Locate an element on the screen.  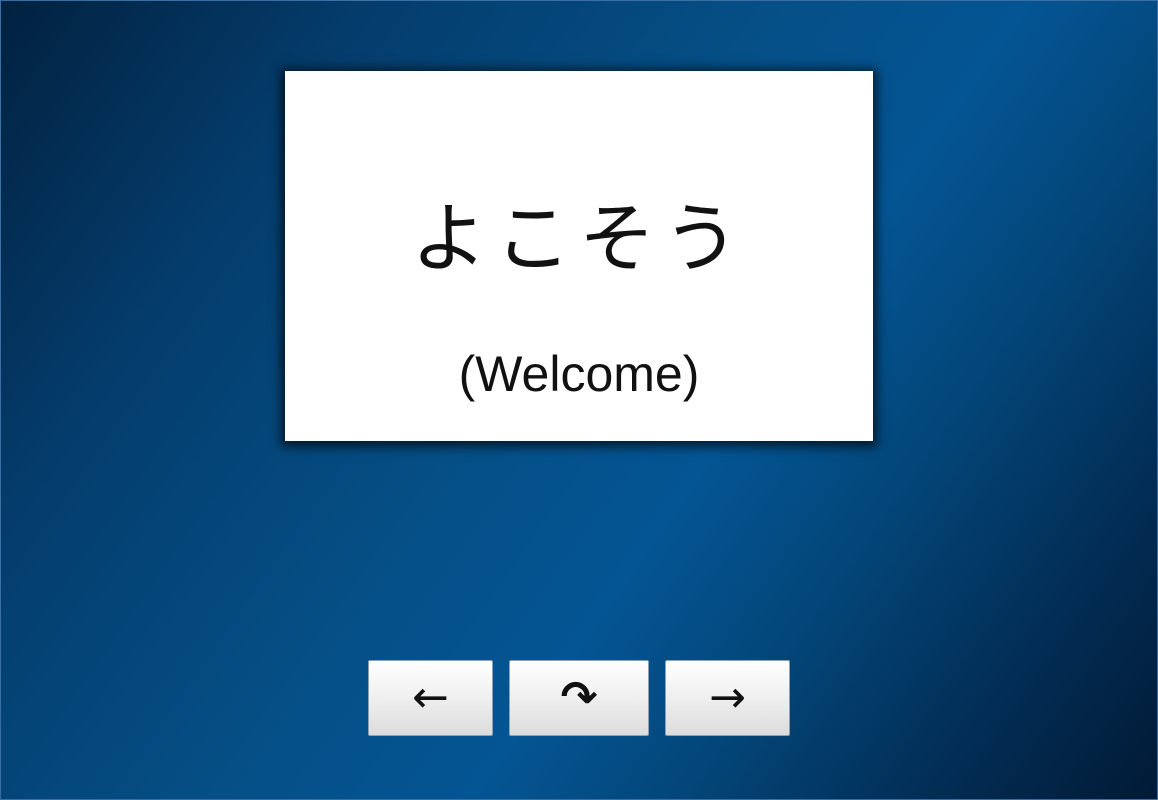
previous-card-button: ← is located at coordinates (430, 698).